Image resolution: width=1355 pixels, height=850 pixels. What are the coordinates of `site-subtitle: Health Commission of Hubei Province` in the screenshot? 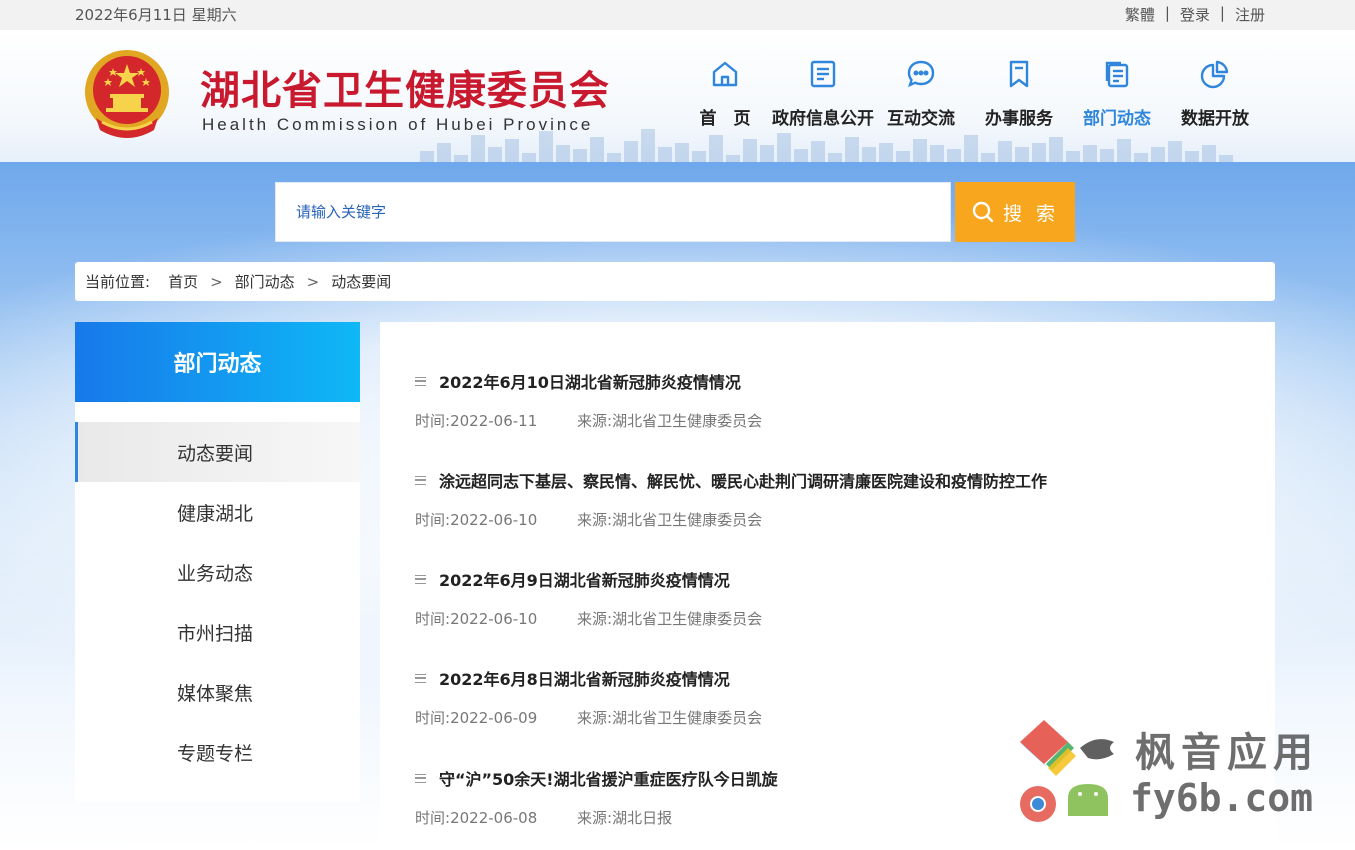 It's located at (398, 124).